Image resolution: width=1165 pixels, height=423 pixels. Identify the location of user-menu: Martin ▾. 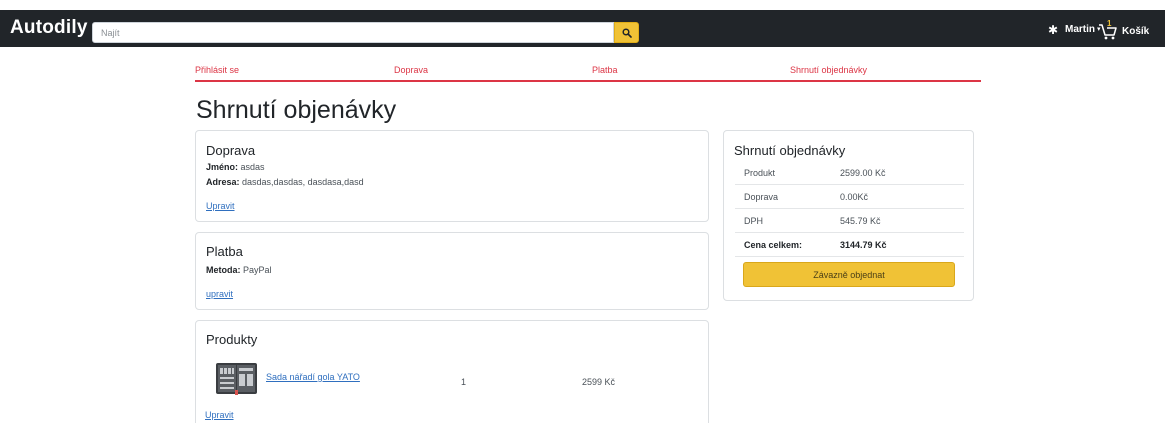
(1083, 29).